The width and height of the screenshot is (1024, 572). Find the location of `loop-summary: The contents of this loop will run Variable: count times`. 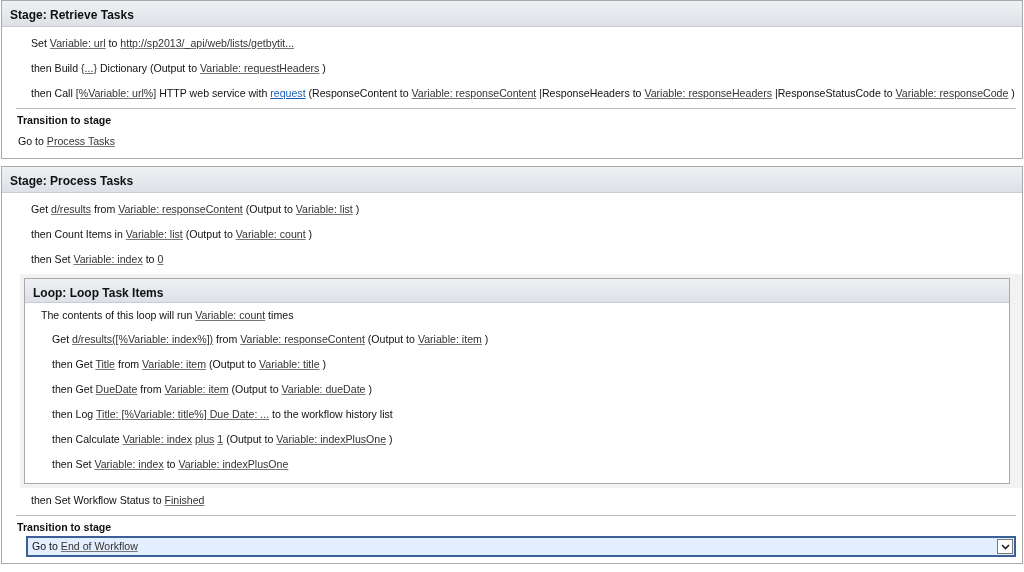

loop-summary: The contents of this loop will run Variable: count times is located at coordinates (167, 315).